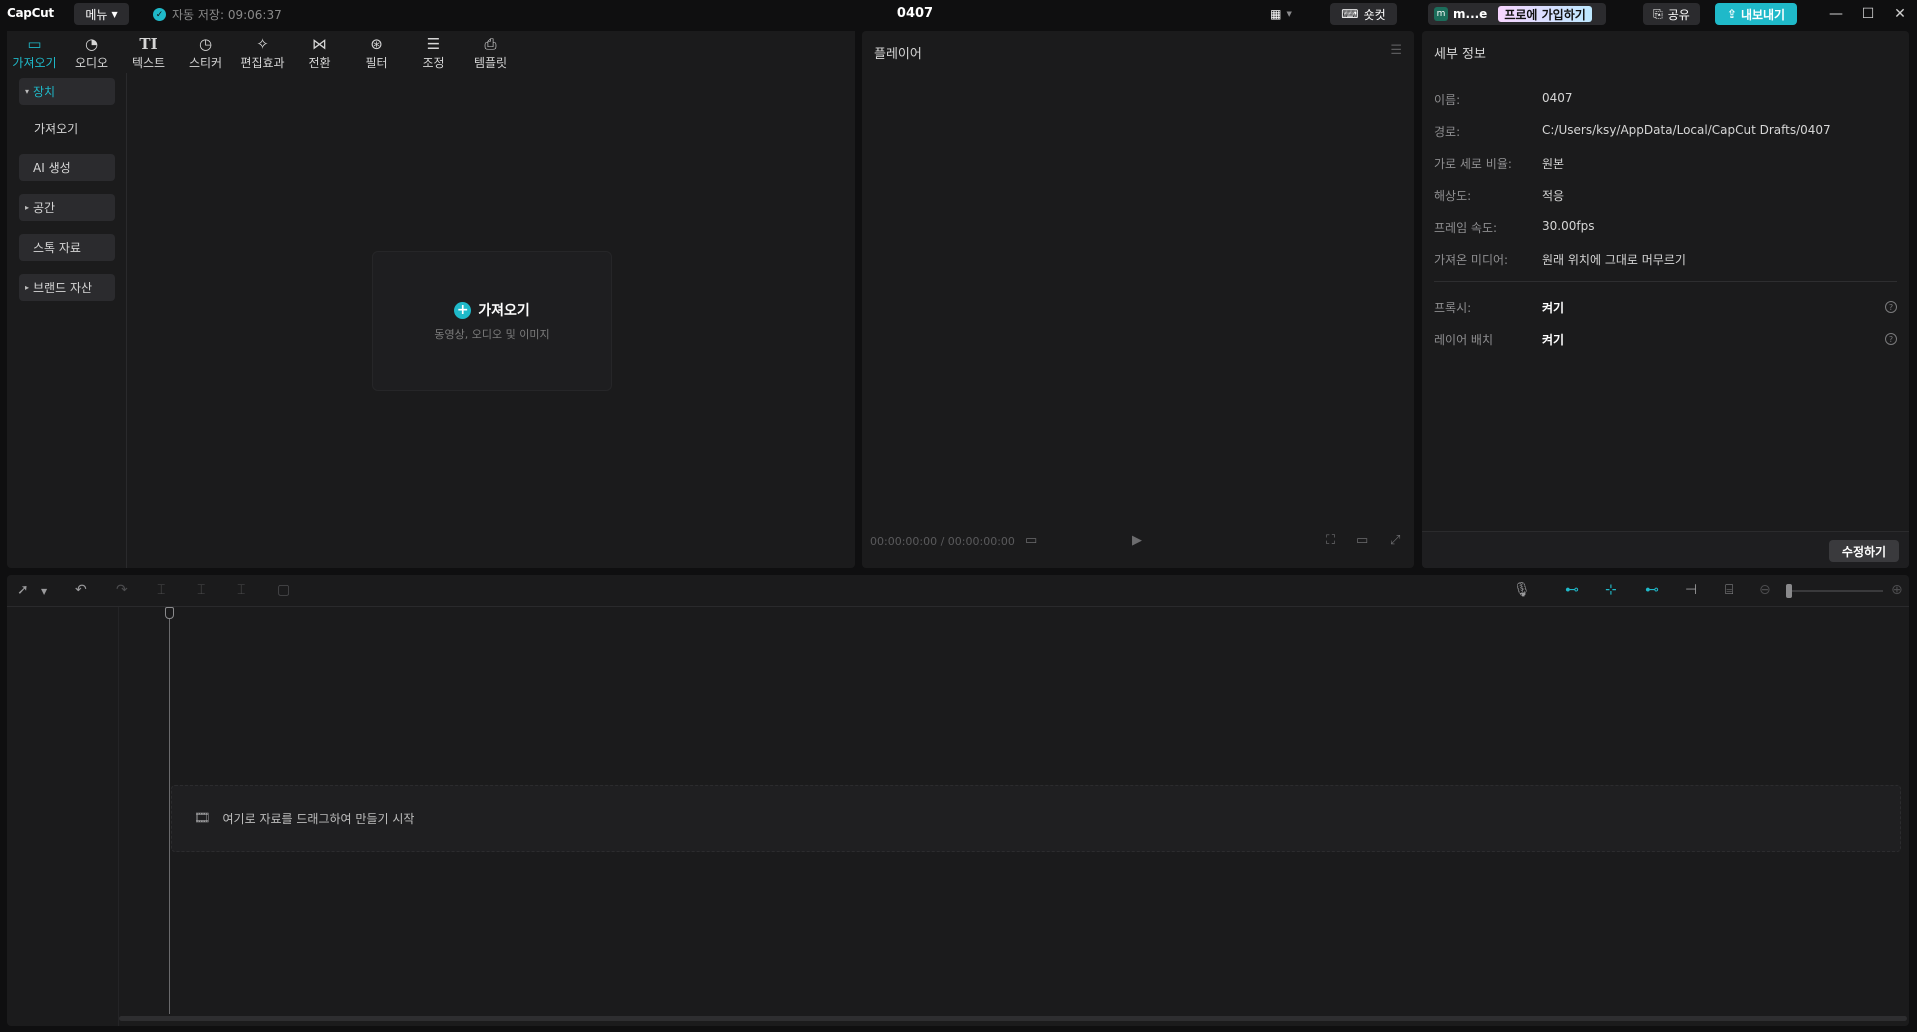 Image resolution: width=1917 pixels, height=1032 pixels. I want to click on detail-row-imported-media: 가져온 미디어: 원래 위치에 그대로 머무르기, so click(1560, 259).